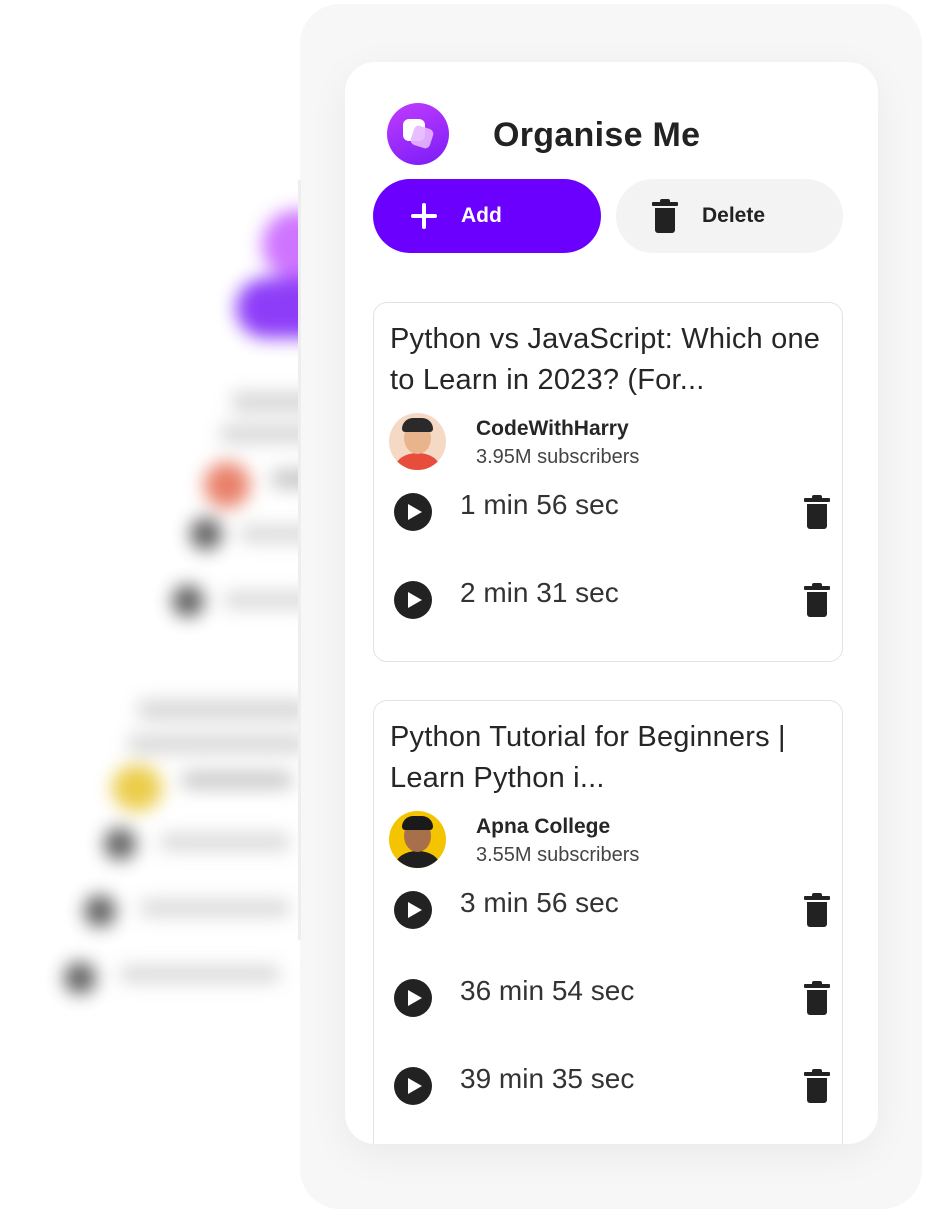 This screenshot has height=1213, width=926. Describe the element at coordinates (539, 902) in the screenshot. I see `clip-duration: 3 min 56 sec` at that location.